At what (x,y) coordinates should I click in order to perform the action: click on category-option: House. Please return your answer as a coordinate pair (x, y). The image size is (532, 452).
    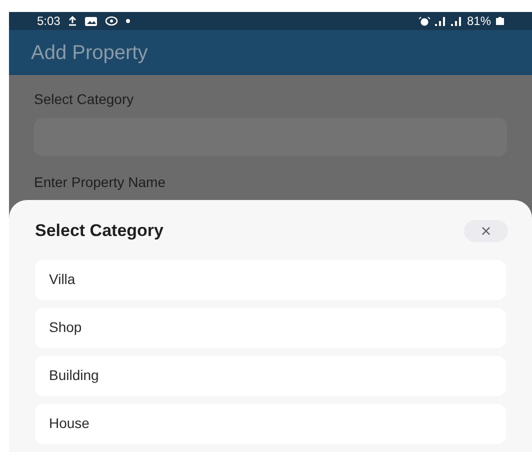
    Looking at the image, I should click on (270, 424).